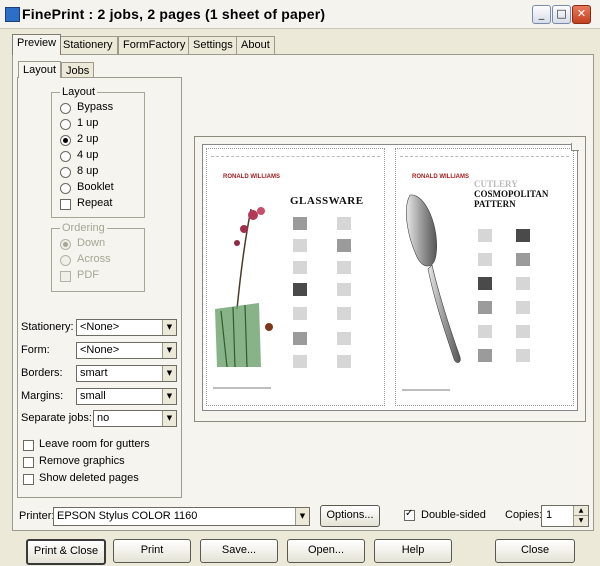 The image size is (600, 566). I want to click on tab-formfactory: FormFactory, so click(154, 45).